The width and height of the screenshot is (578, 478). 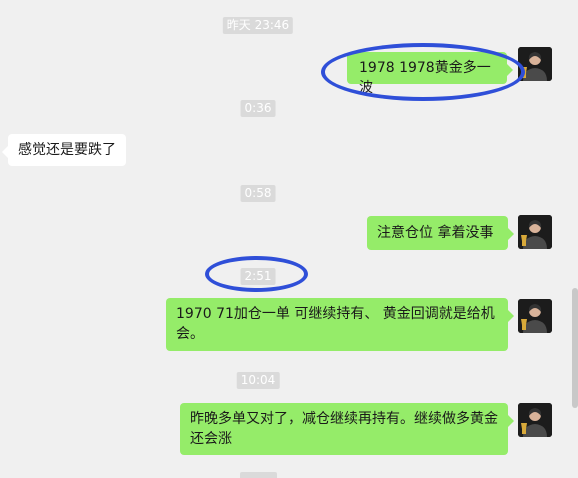 What do you see at coordinates (258, 276) in the screenshot?
I see `timestamp: 2:51` at bounding box center [258, 276].